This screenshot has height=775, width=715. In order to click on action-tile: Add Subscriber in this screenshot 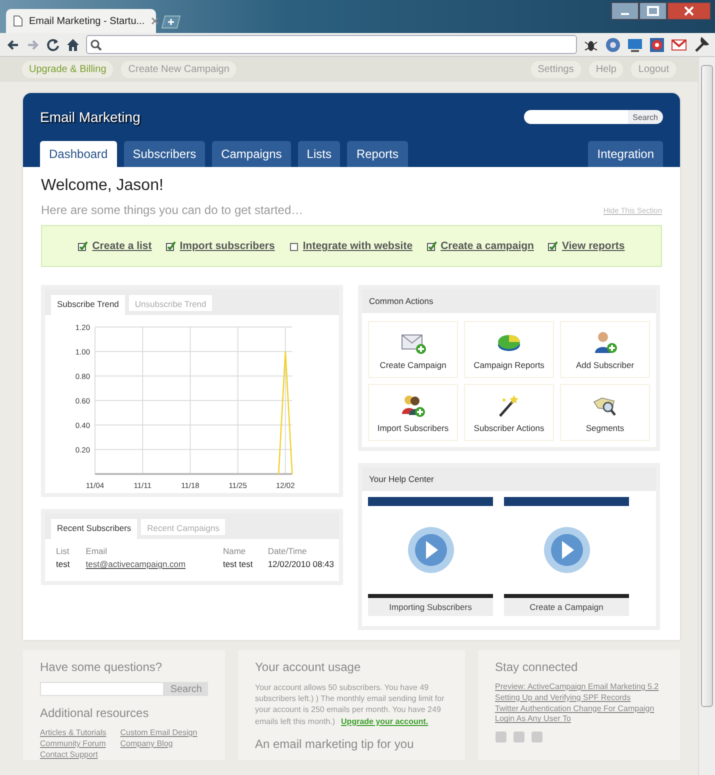, I will do `click(605, 349)`.